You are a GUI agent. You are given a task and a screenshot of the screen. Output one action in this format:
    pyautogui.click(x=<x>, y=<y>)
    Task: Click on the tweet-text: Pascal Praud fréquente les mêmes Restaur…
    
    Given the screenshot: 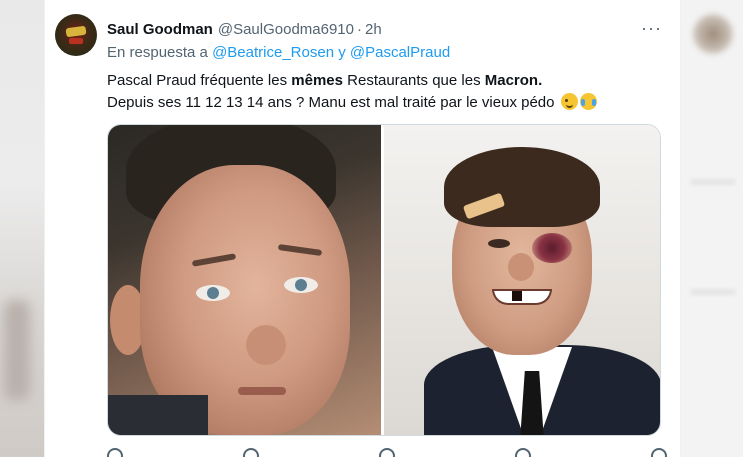 What is the action you would take?
    pyautogui.click(x=387, y=92)
    